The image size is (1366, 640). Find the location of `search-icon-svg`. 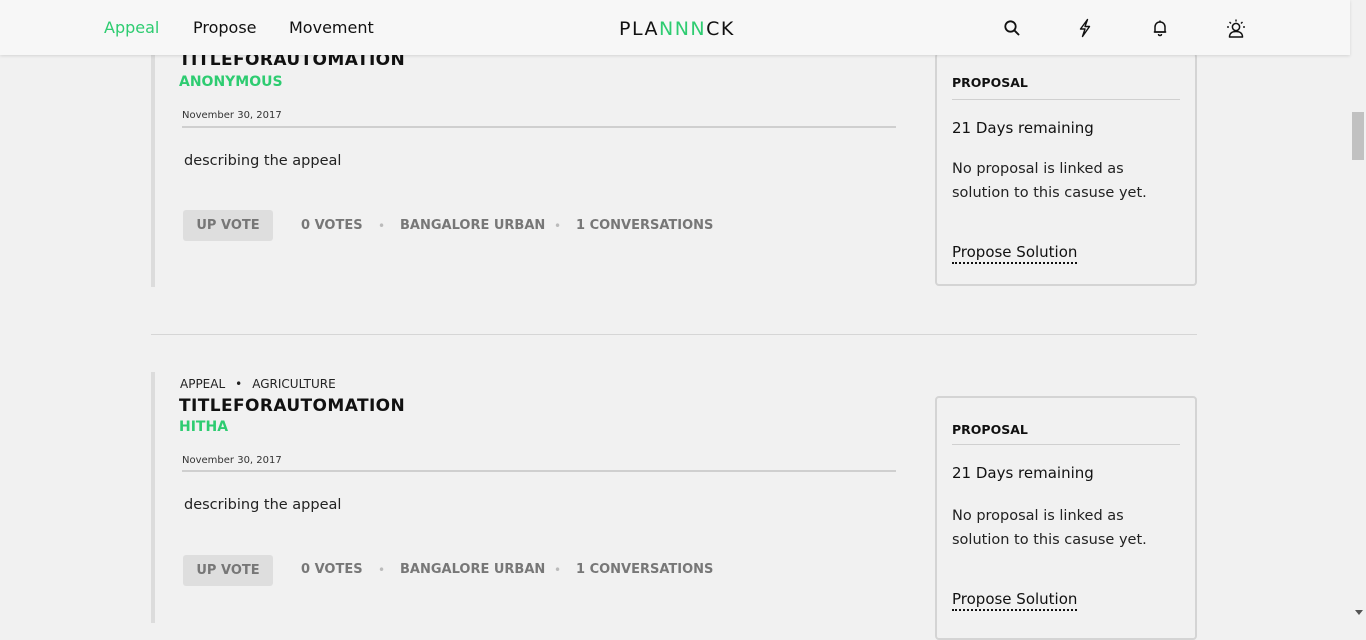

search-icon-svg is located at coordinates (1012, 28).